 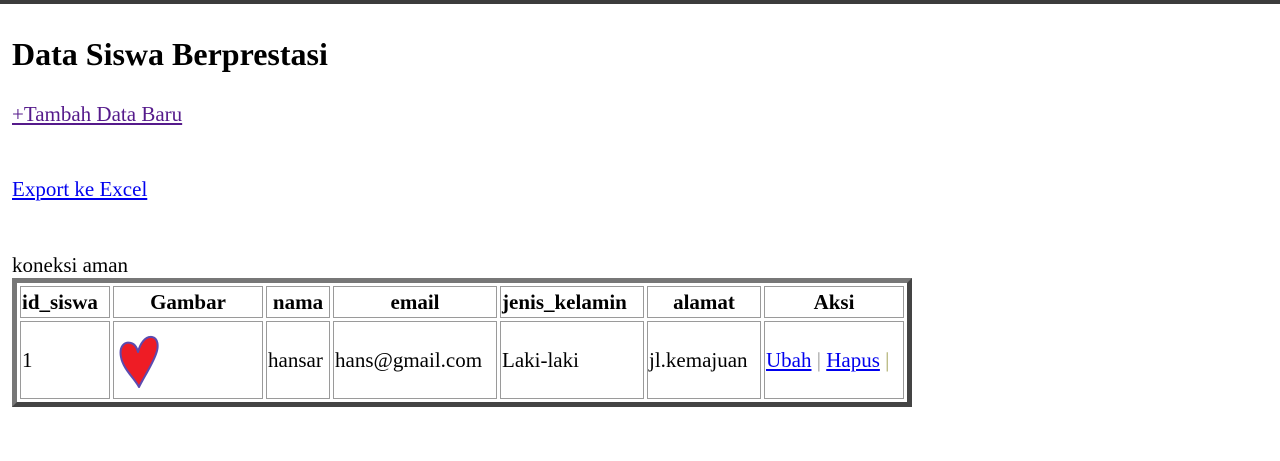 What do you see at coordinates (97, 114) in the screenshot?
I see `add-new-data-link: +Tambah Data Baru` at bounding box center [97, 114].